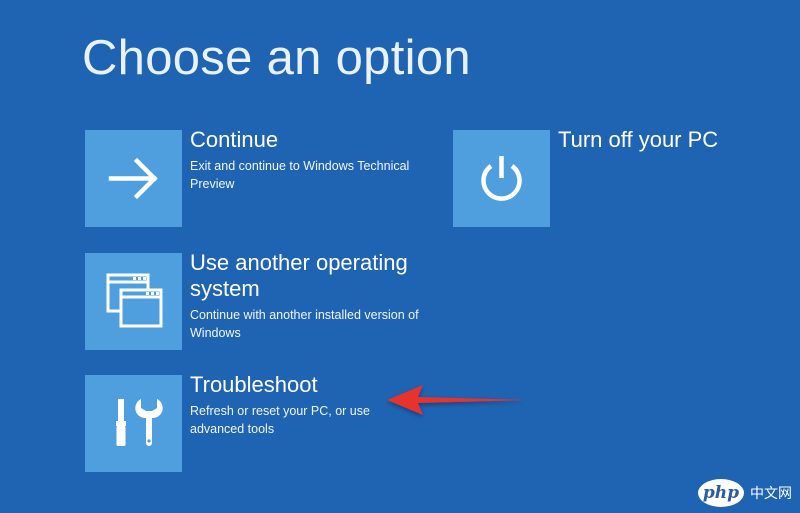 The height and width of the screenshot is (513, 800). What do you see at coordinates (299, 275) in the screenshot?
I see `another-os-title: Use another operating system` at bounding box center [299, 275].